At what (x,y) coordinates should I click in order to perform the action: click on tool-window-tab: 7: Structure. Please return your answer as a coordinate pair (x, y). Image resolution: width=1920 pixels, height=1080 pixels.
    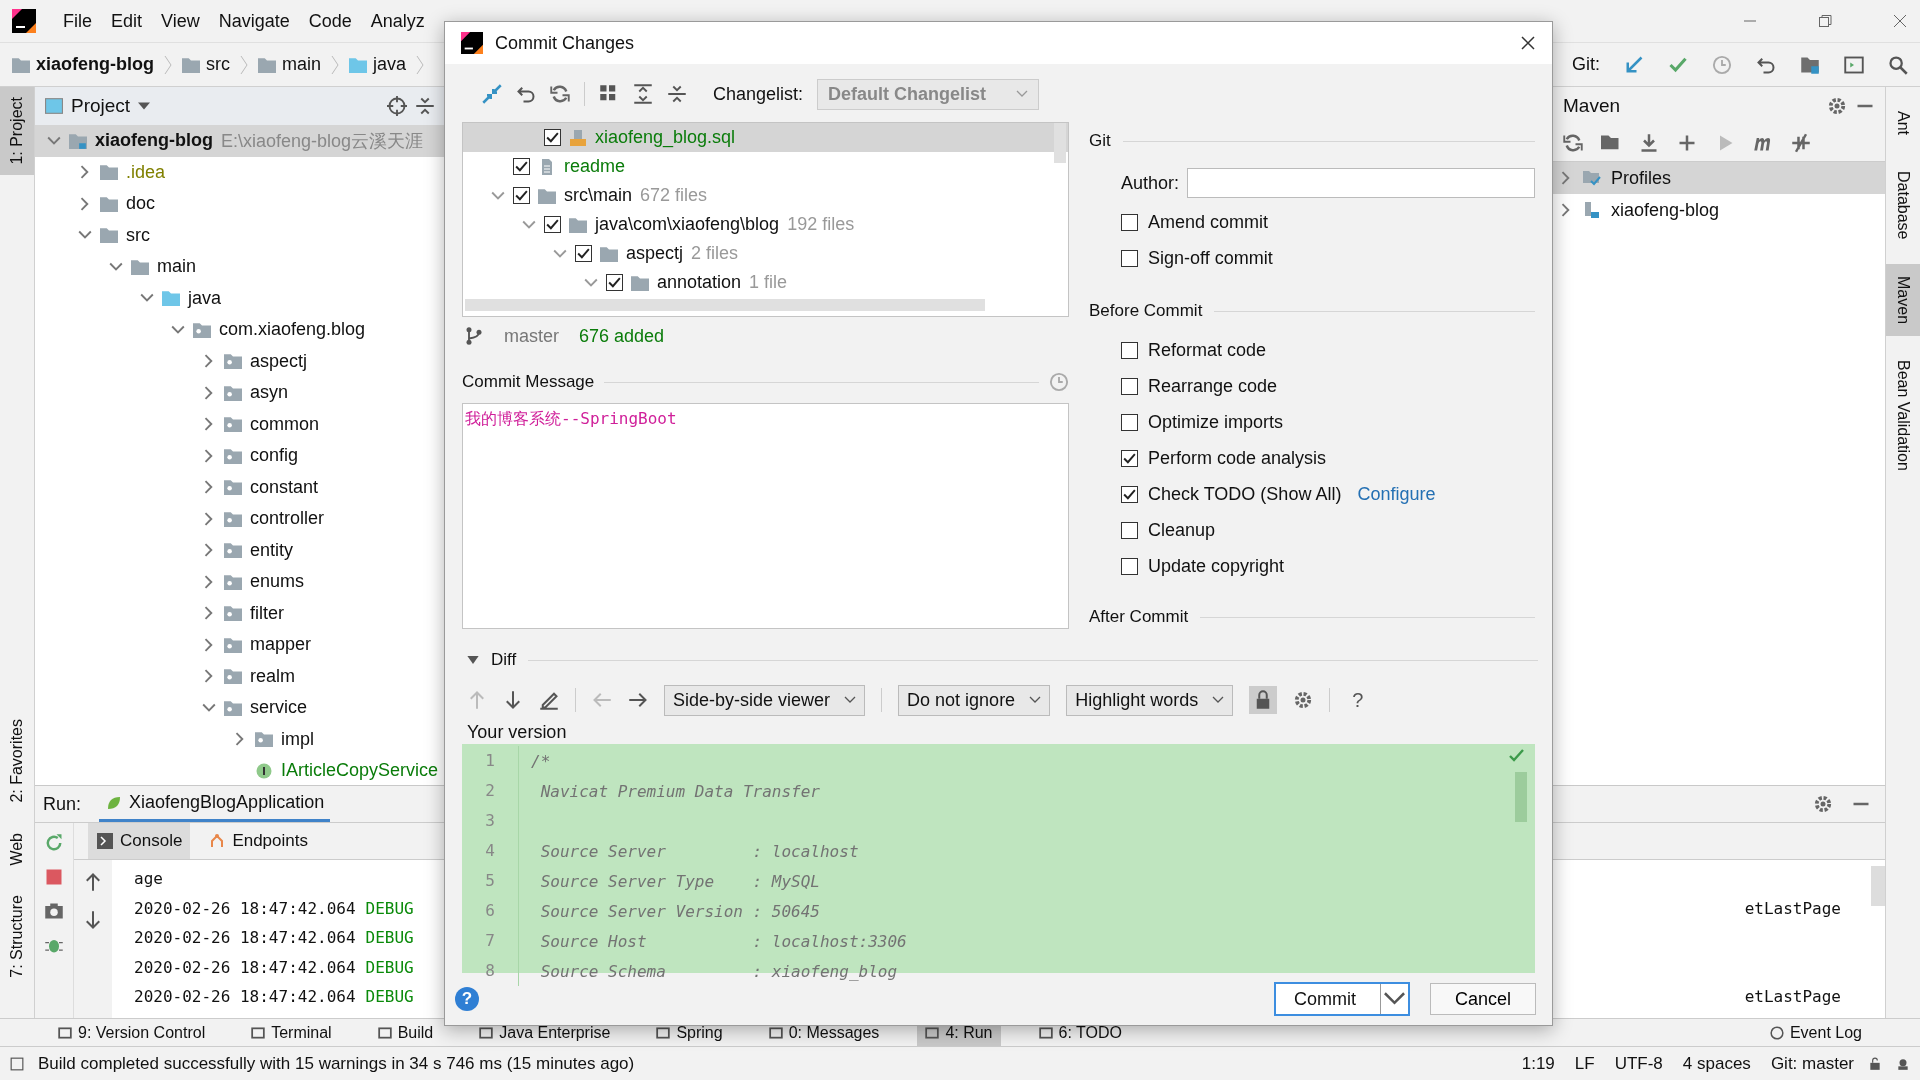
    Looking at the image, I should click on (17, 936).